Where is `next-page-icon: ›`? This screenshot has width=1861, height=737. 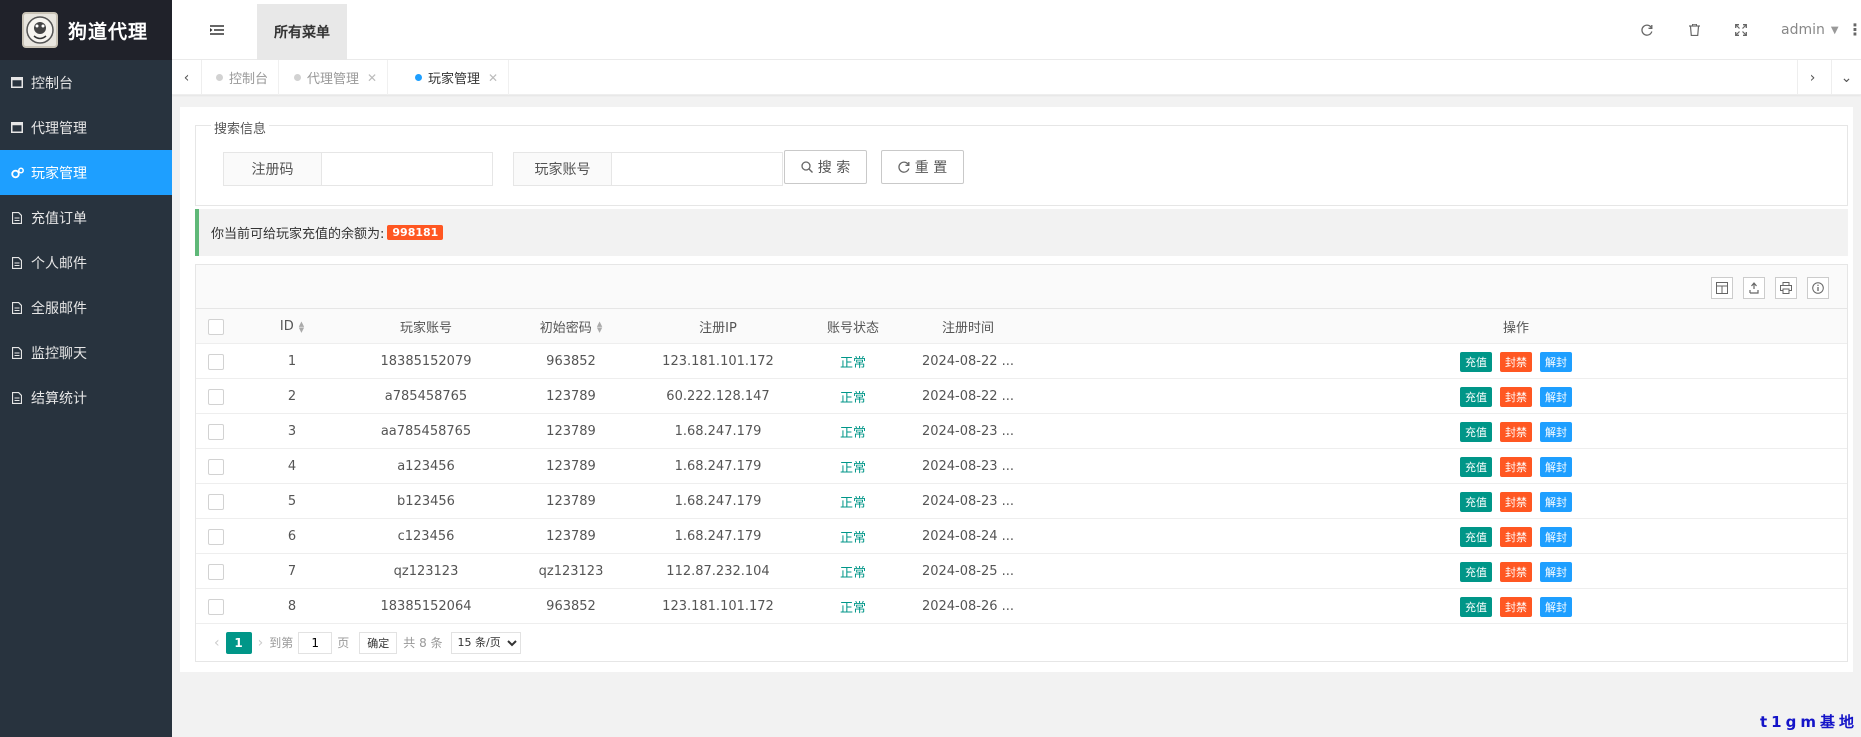
next-page-icon: › is located at coordinates (261, 643).